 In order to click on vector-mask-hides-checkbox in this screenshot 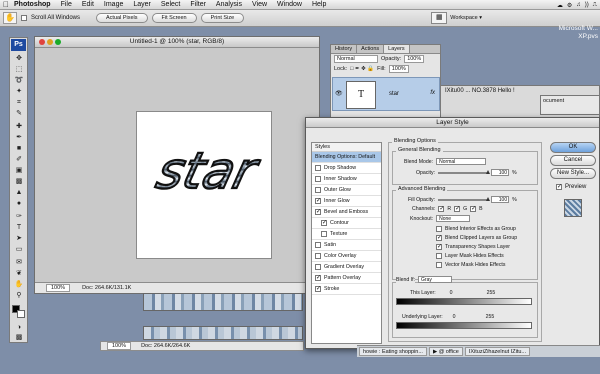, I will do `click(439, 265)`.